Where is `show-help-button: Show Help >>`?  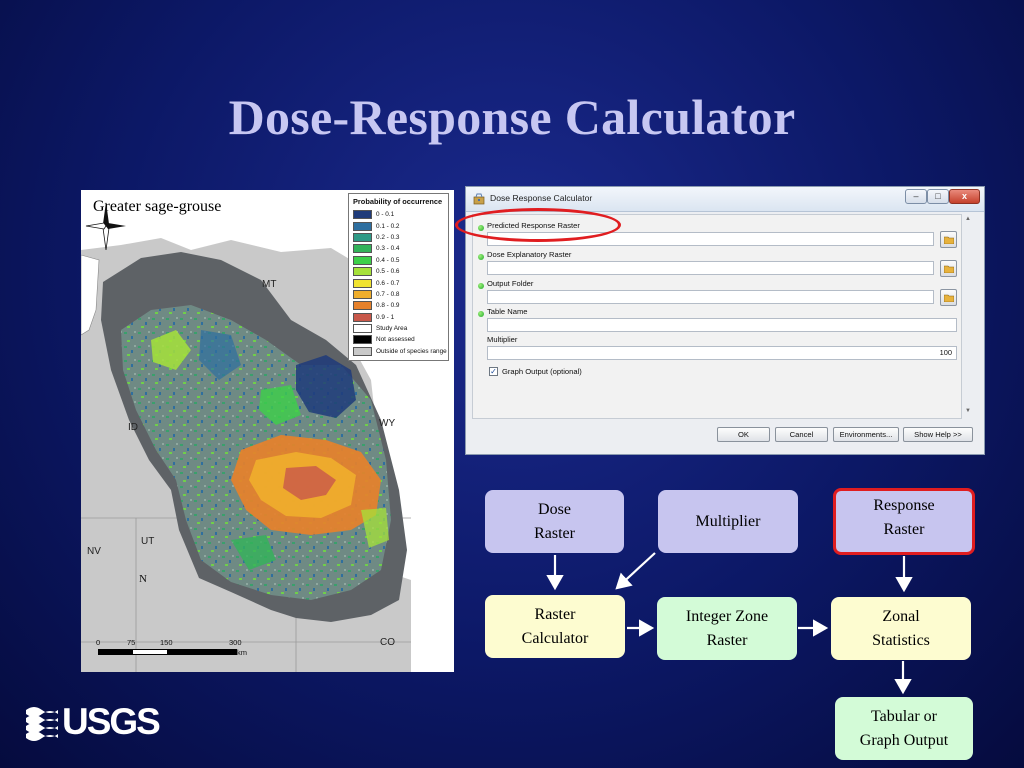
show-help-button: Show Help >> is located at coordinates (938, 434).